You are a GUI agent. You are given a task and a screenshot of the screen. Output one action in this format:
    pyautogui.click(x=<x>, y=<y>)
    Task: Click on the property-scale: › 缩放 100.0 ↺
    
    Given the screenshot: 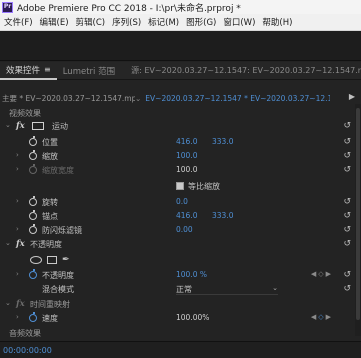 What is the action you would take?
    pyautogui.click(x=177, y=156)
    